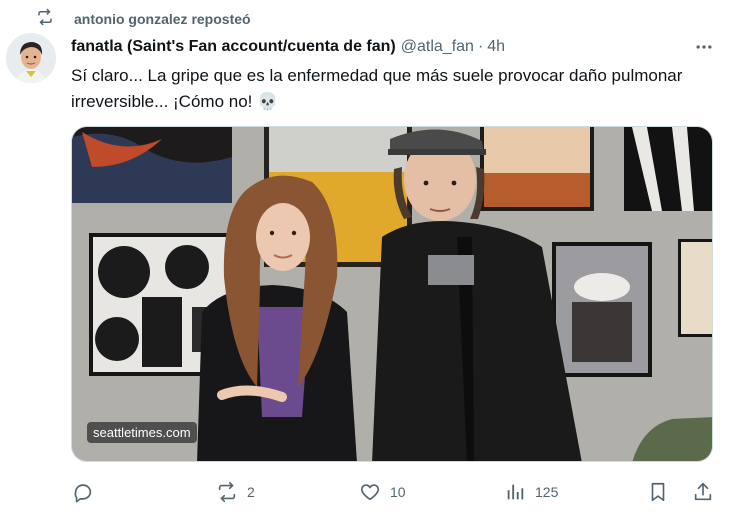 The image size is (734, 518). What do you see at coordinates (142, 432) in the screenshot?
I see `source-watermark: seattletimes.com` at bounding box center [142, 432].